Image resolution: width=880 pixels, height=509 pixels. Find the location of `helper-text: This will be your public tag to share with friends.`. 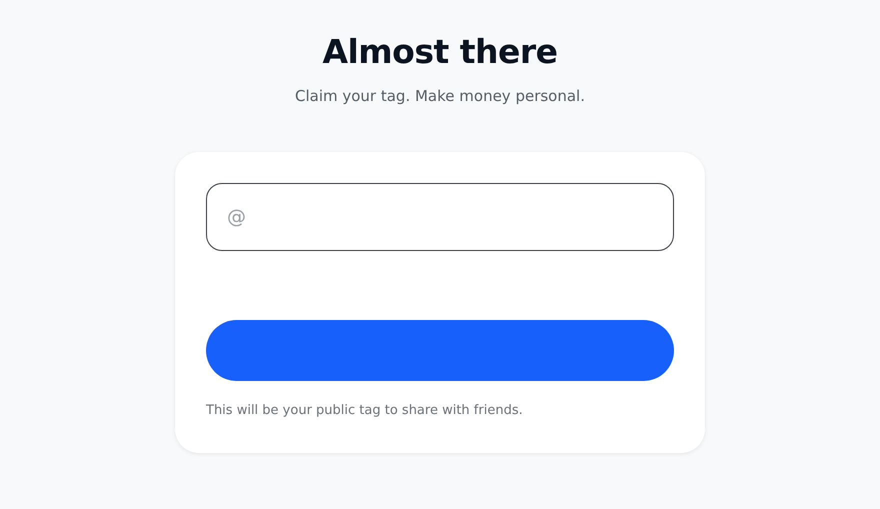

helper-text: This will be your public tag to share with friends. is located at coordinates (365, 410).